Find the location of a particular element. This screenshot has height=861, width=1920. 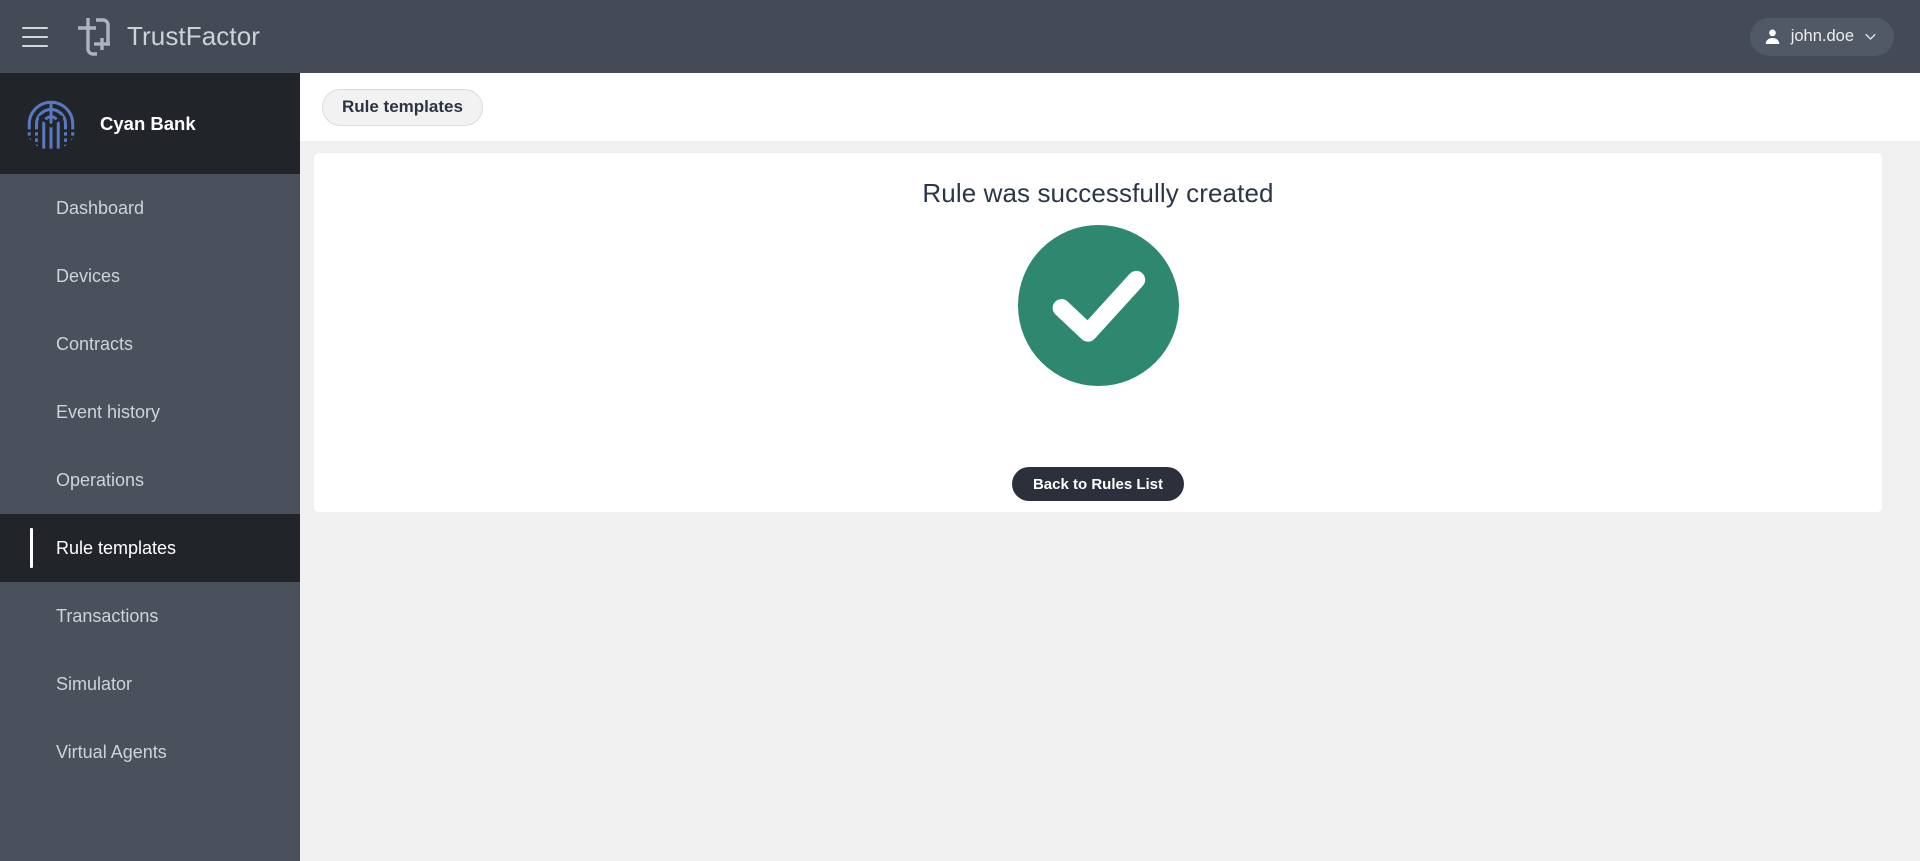

sidebar-item-devices: Devices is located at coordinates (150, 276).